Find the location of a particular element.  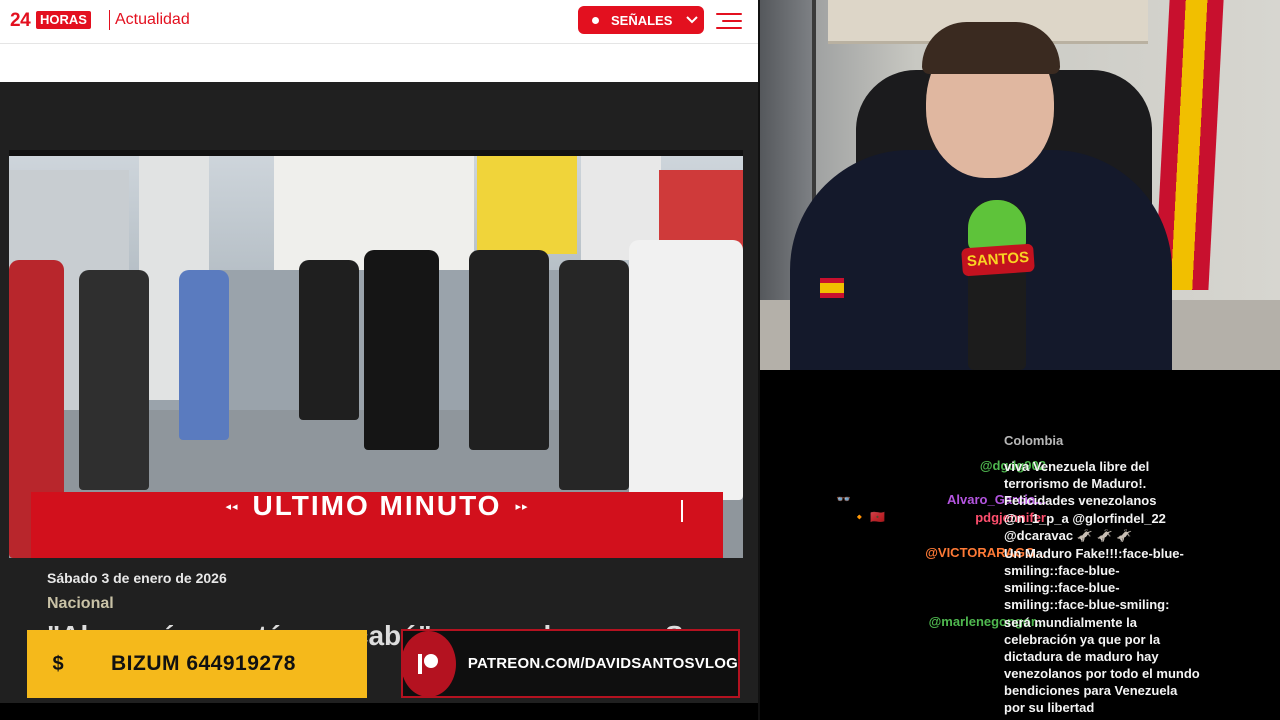

signals-label: SEÑALES is located at coordinates (642, 20).